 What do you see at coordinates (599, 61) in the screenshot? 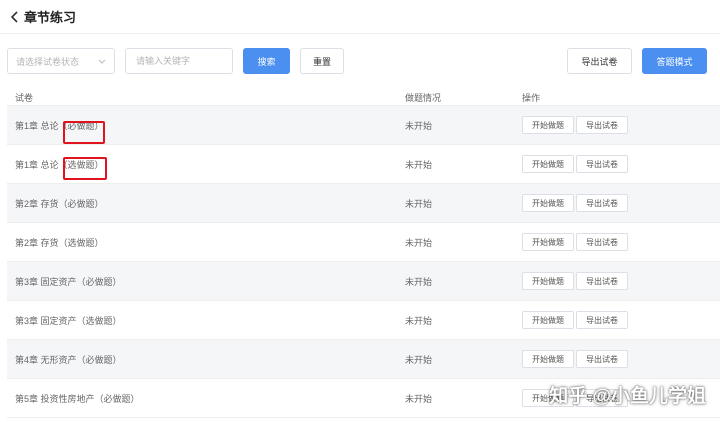
I see `export-all-button: 导出试卷` at bounding box center [599, 61].